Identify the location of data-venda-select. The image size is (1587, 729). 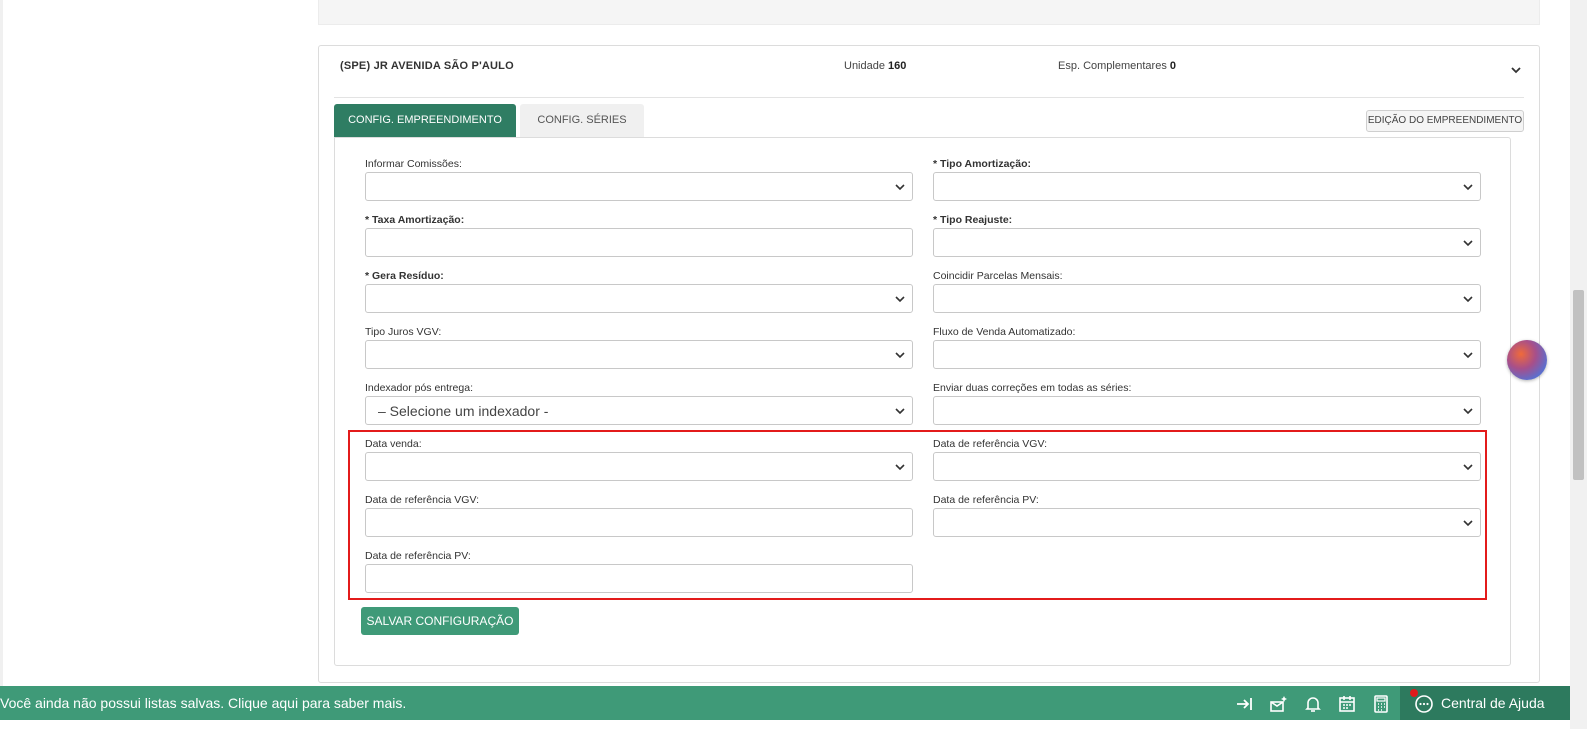
(639, 466).